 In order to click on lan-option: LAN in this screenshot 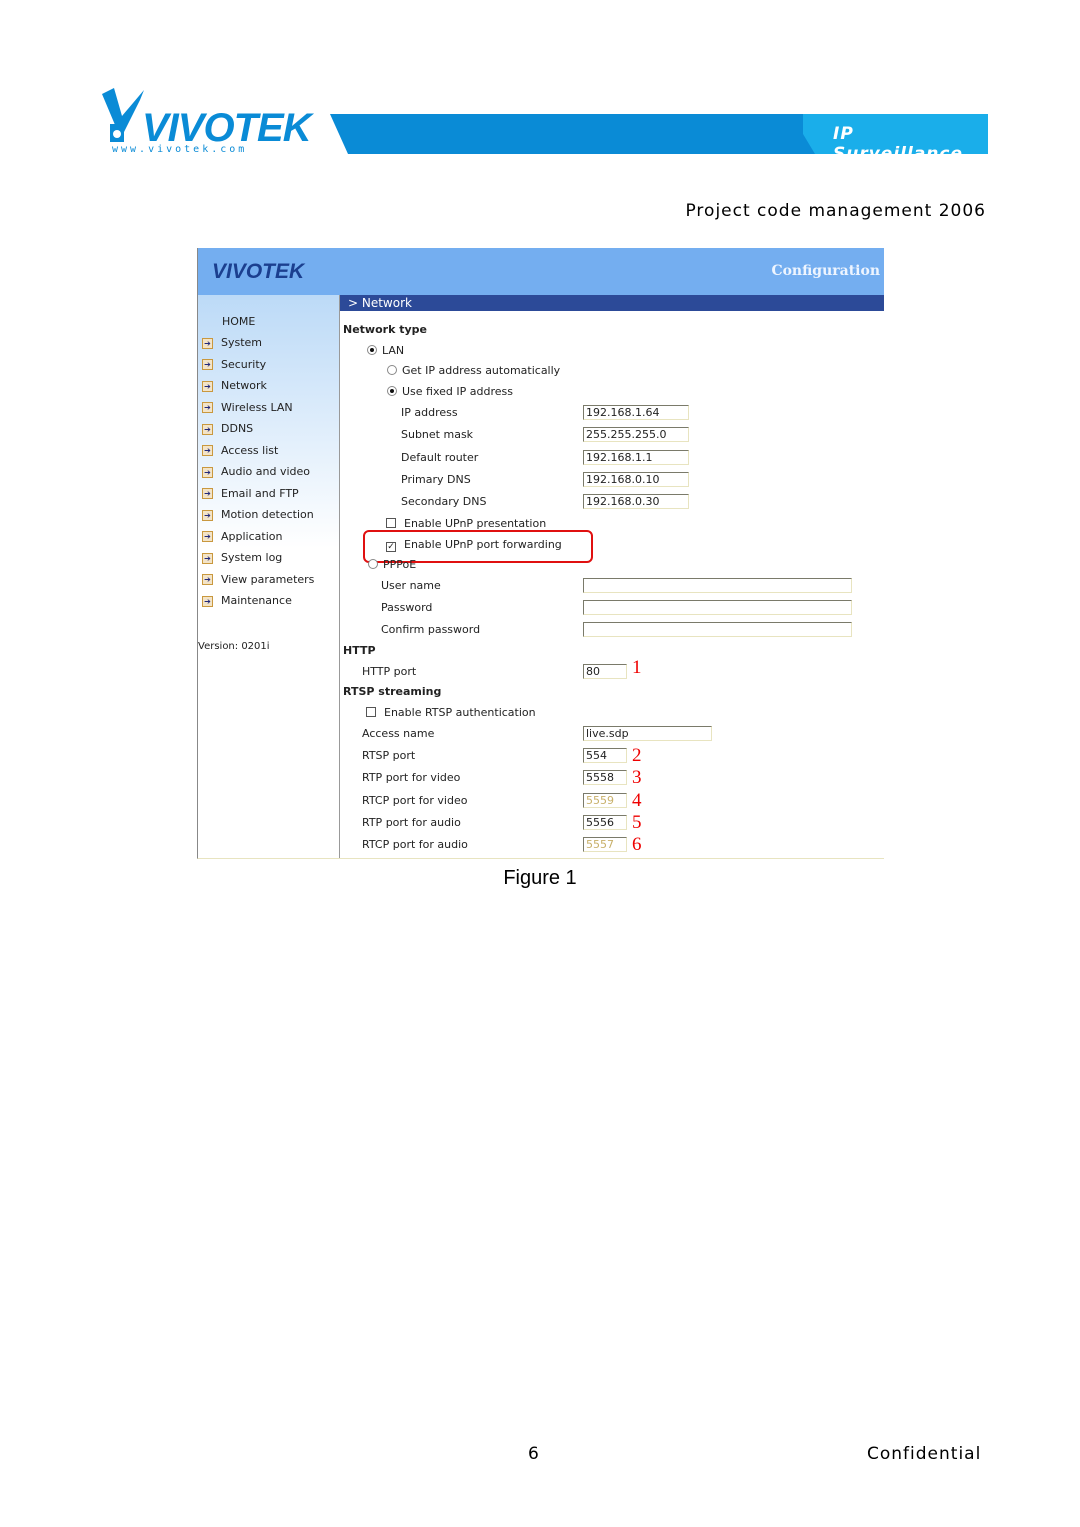, I will do `click(385, 351)`.